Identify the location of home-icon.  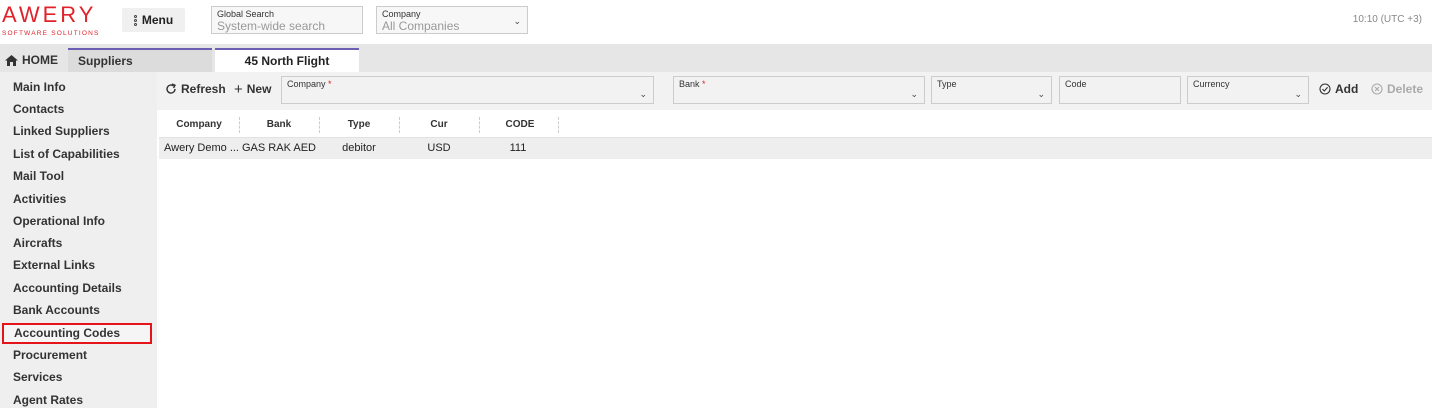
(11, 60).